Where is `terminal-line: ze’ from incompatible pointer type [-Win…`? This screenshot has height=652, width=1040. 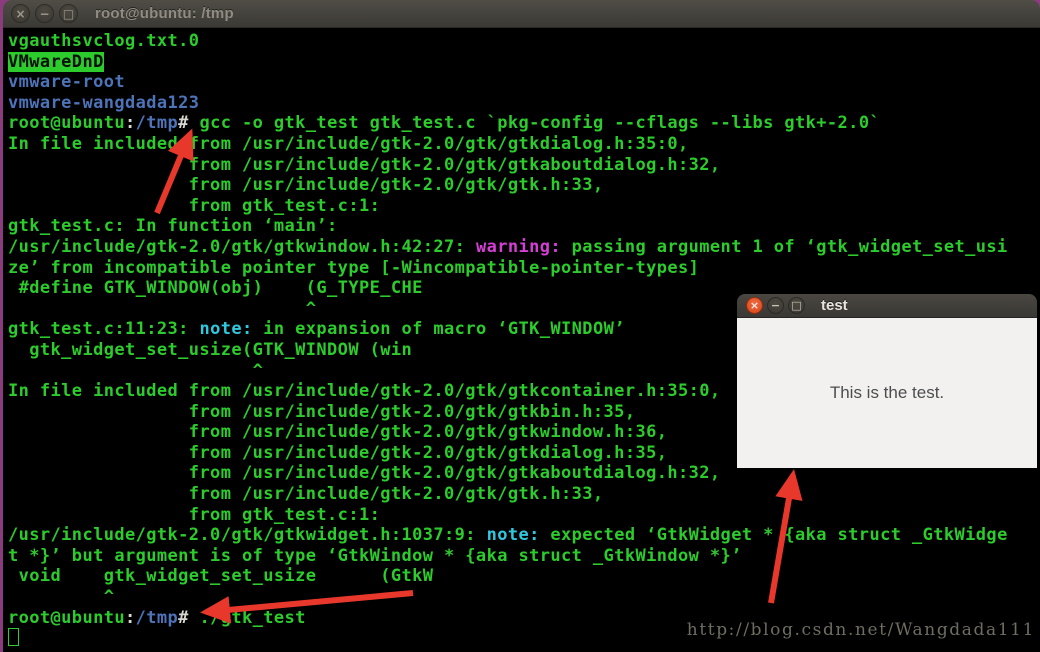
terminal-line: ze’ from incompatible pointer type [-Win… is located at coordinates (354, 267).